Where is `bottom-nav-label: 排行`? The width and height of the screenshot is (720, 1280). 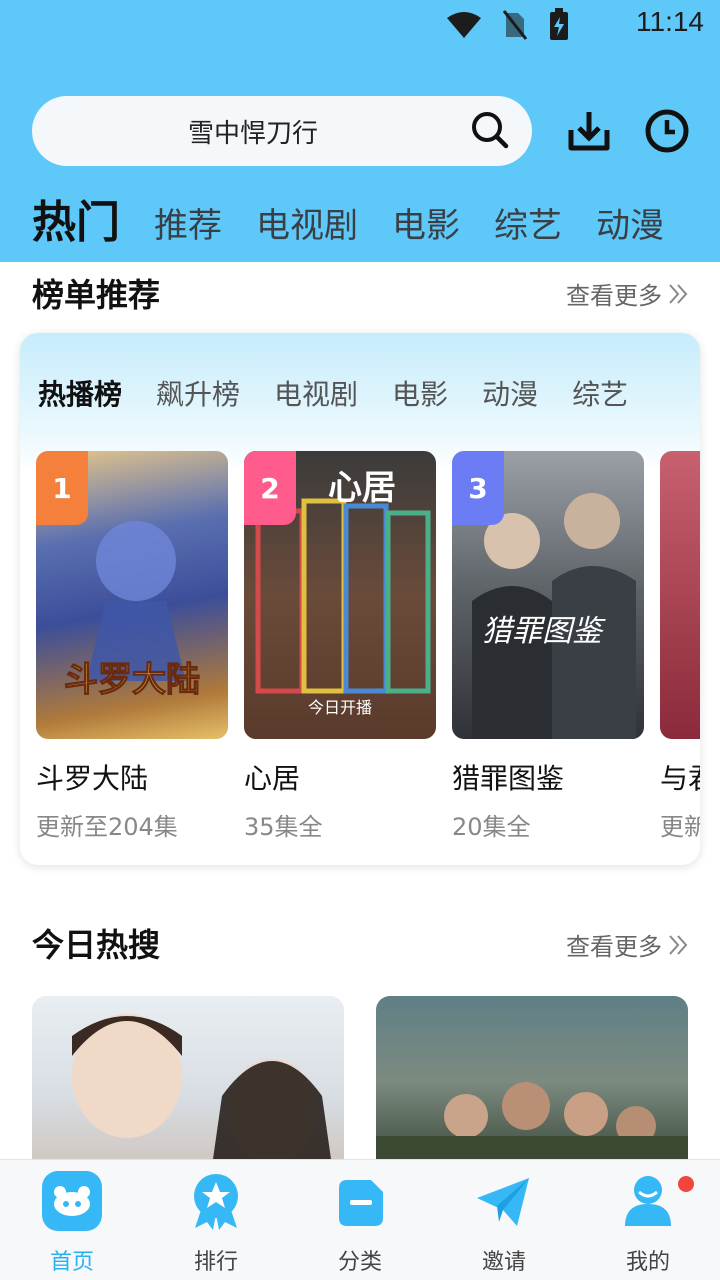 bottom-nav-label: 排行 is located at coordinates (215, 1262).